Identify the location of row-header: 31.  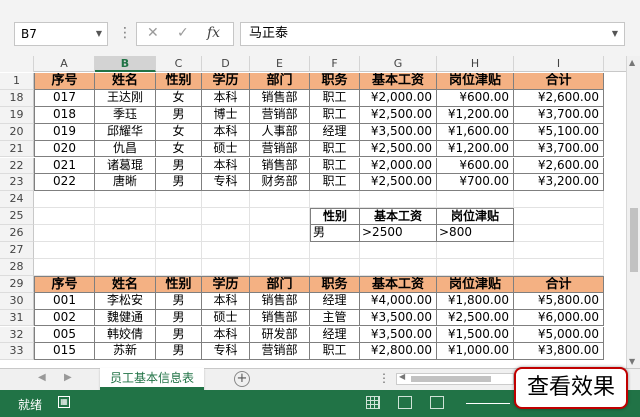
(17, 318).